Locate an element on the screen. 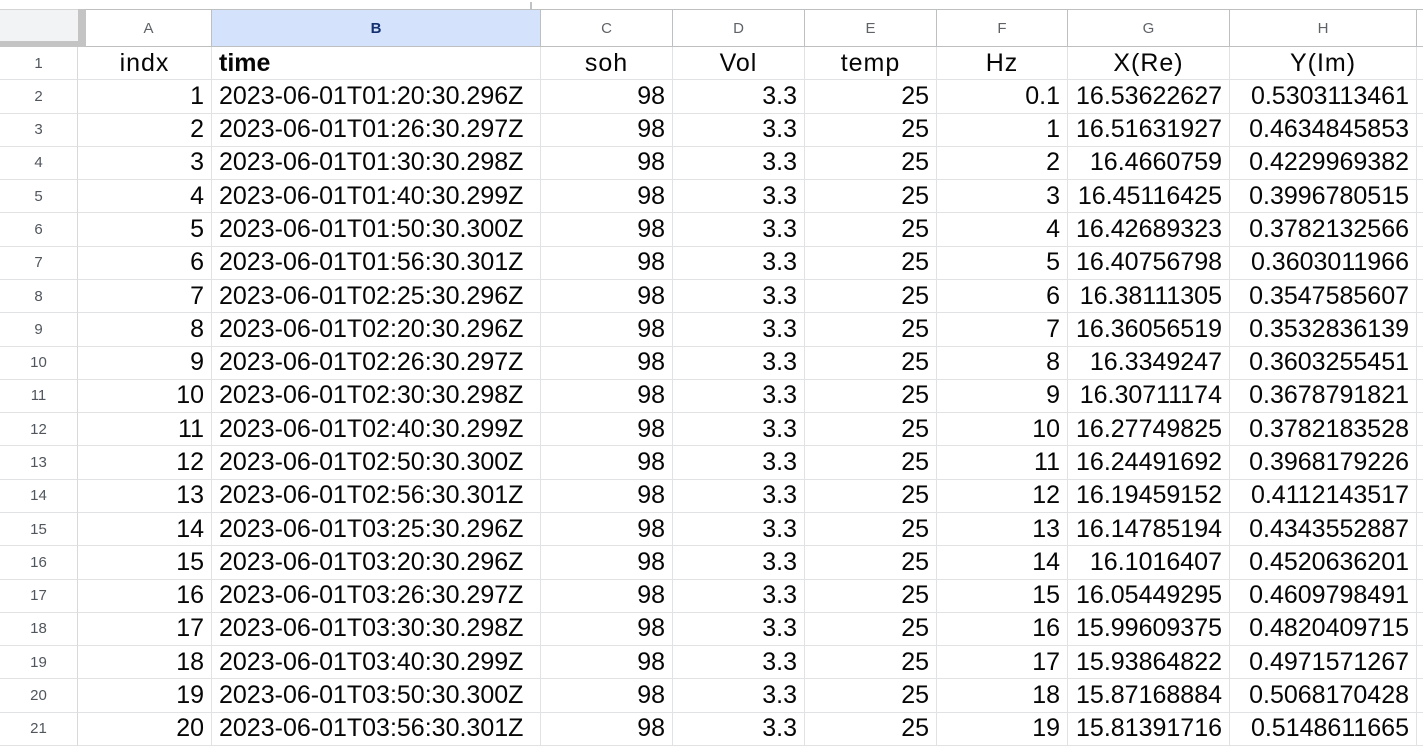 This screenshot has height=746, width=1423. column-header-b: B is located at coordinates (376, 28).